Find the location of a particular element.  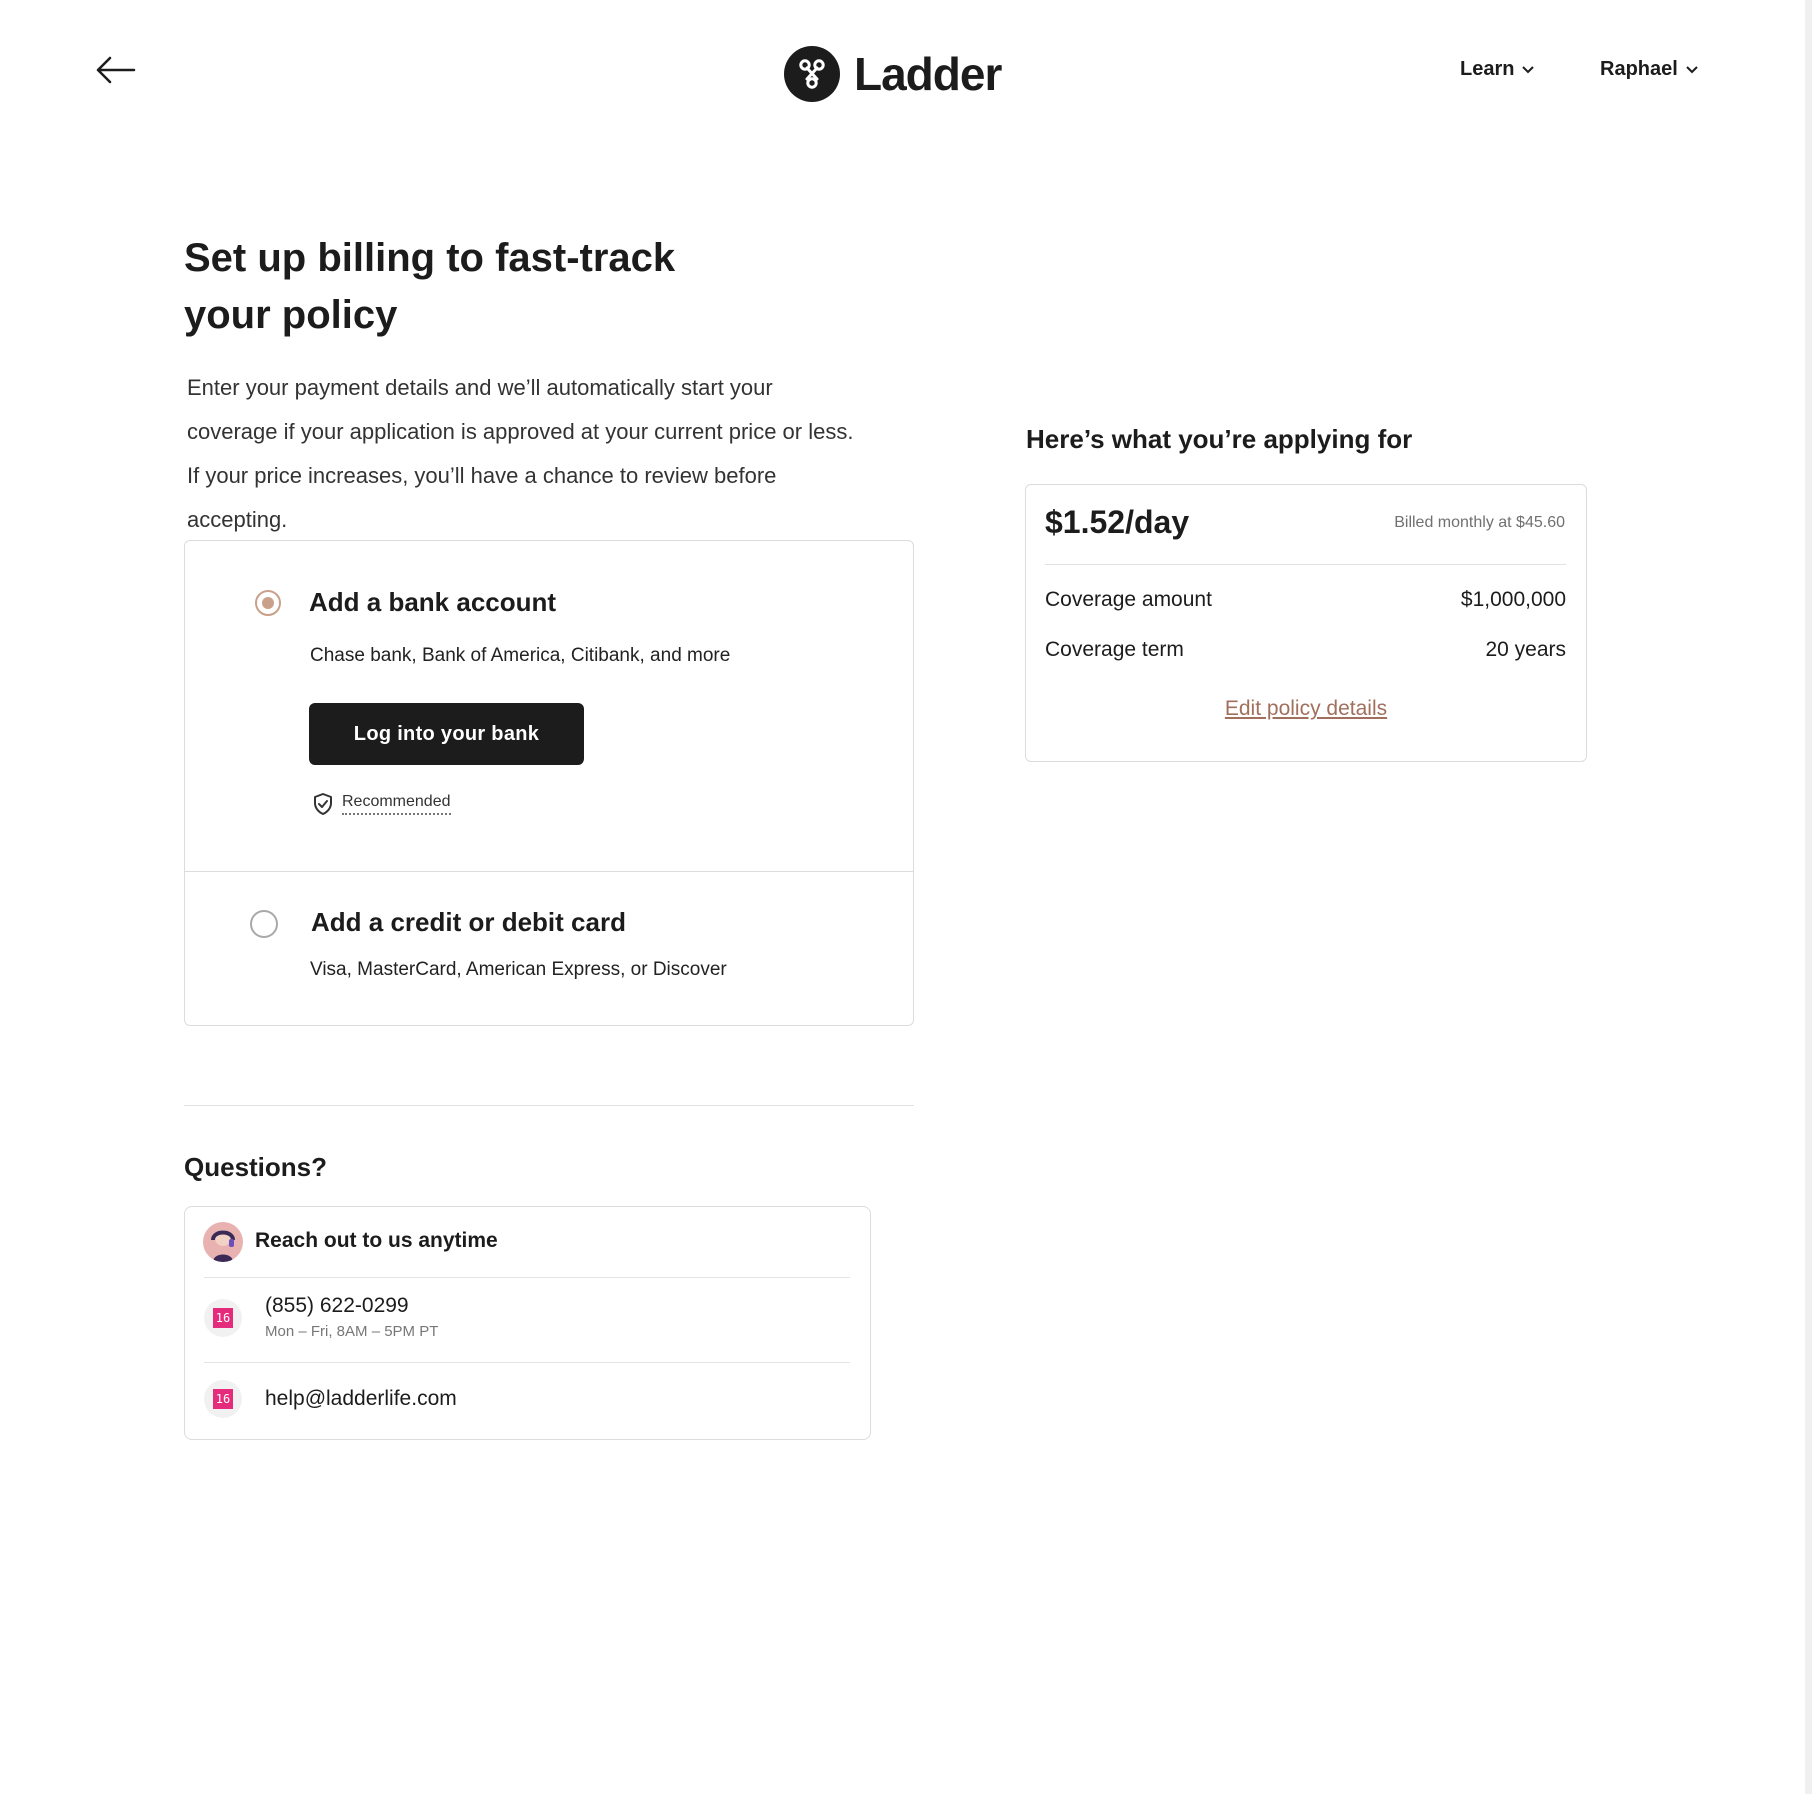

bank-account-radio is located at coordinates (268, 603).